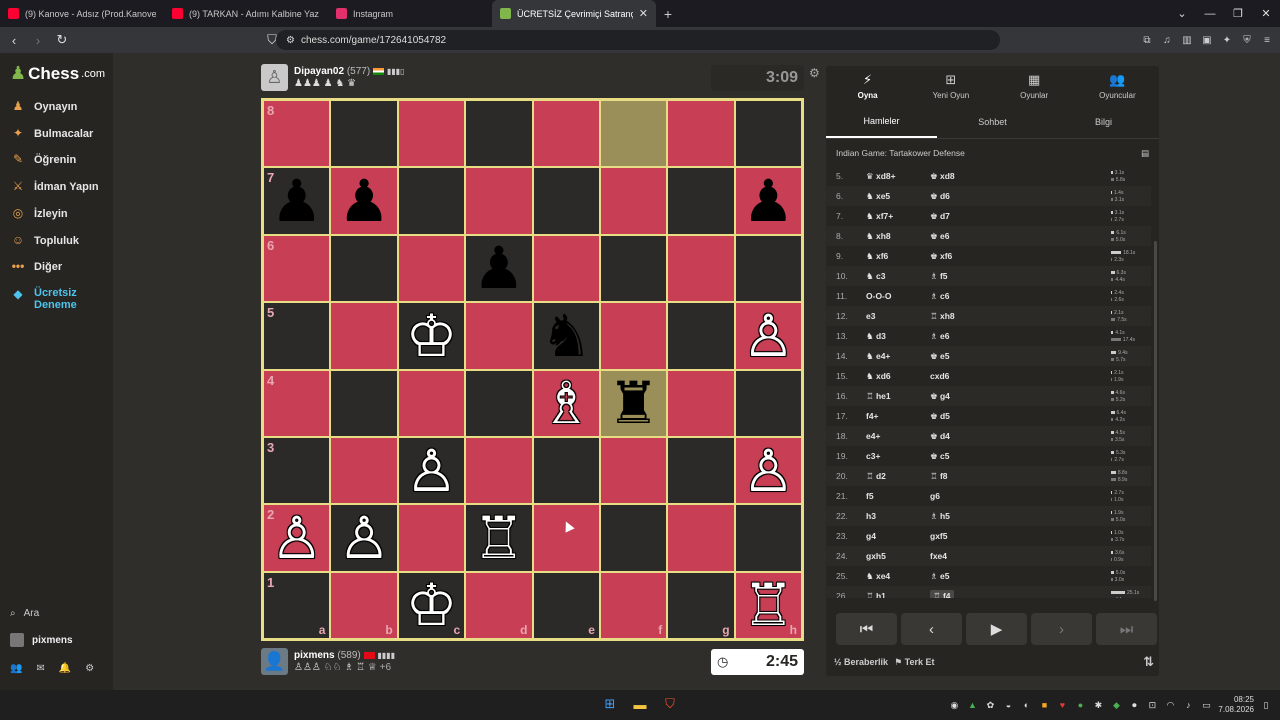 Image resolution: width=1280 pixels, height=720 pixels. What do you see at coordinates (990, 705) in the screenshot?
I see `tray-app-icon-3: ✿` at bounding box center [990, 705].